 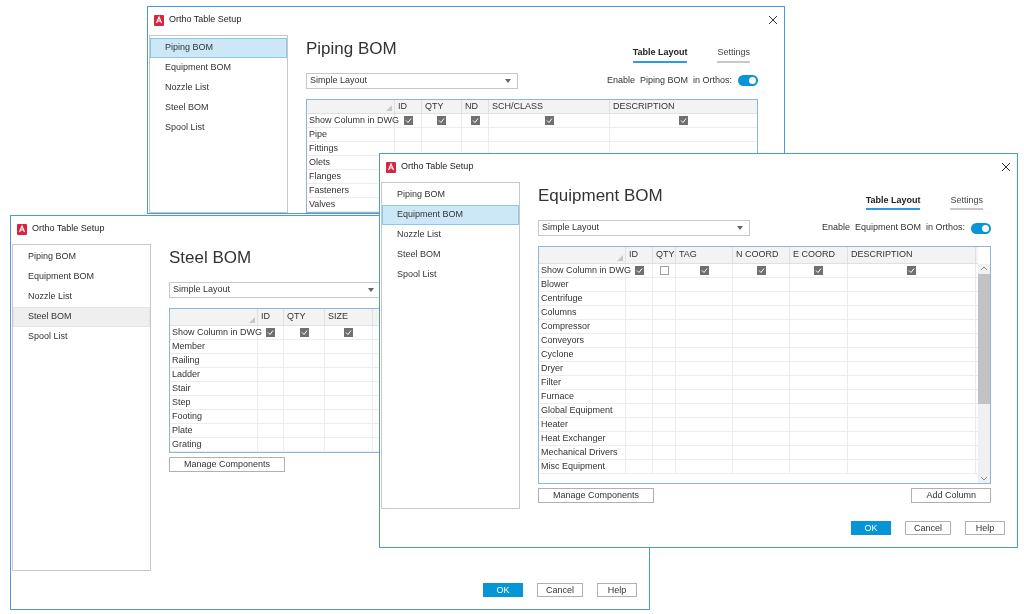 I want to click on row-label: Mechanical Drivers, so click(x=579, y=452).